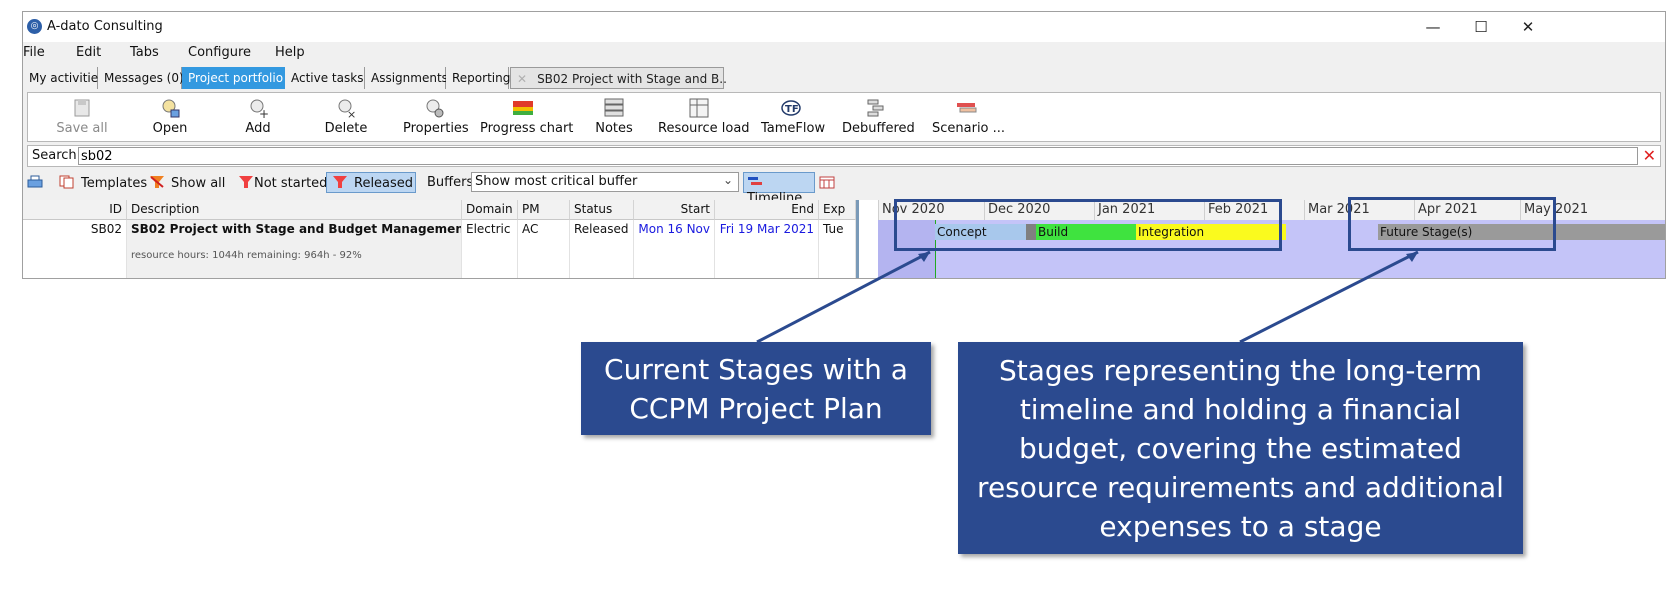 The image size is (1678, 610). I want to click on callout-current-stages: Current Stages with a CCPM Project Plan, so click(756, 388).